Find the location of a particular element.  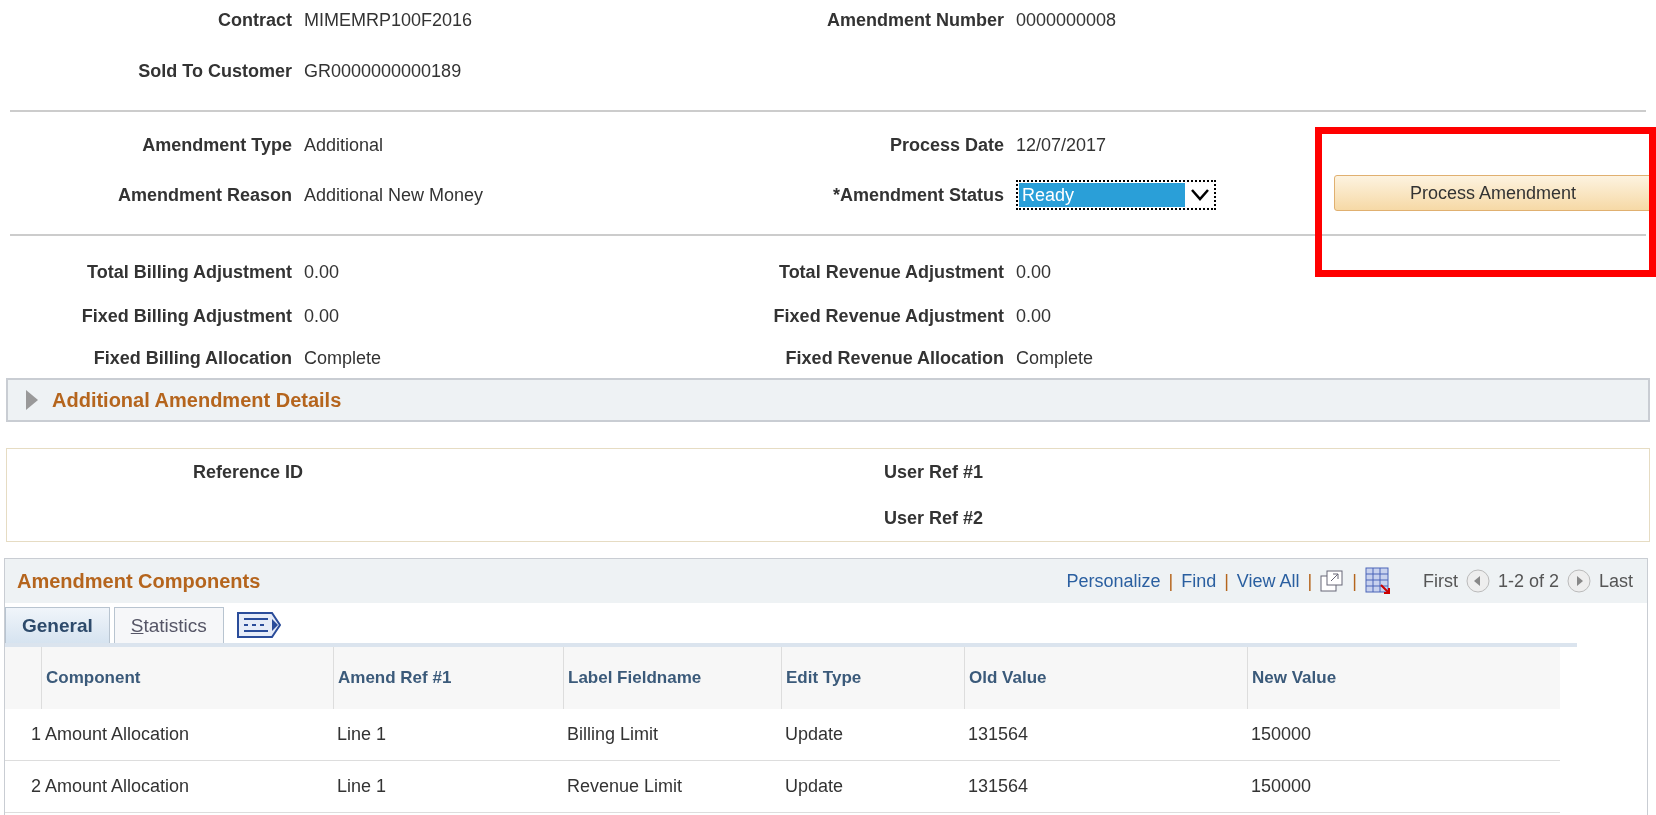

spreadsheet-download-icon is located at coordinates (1377, 581).